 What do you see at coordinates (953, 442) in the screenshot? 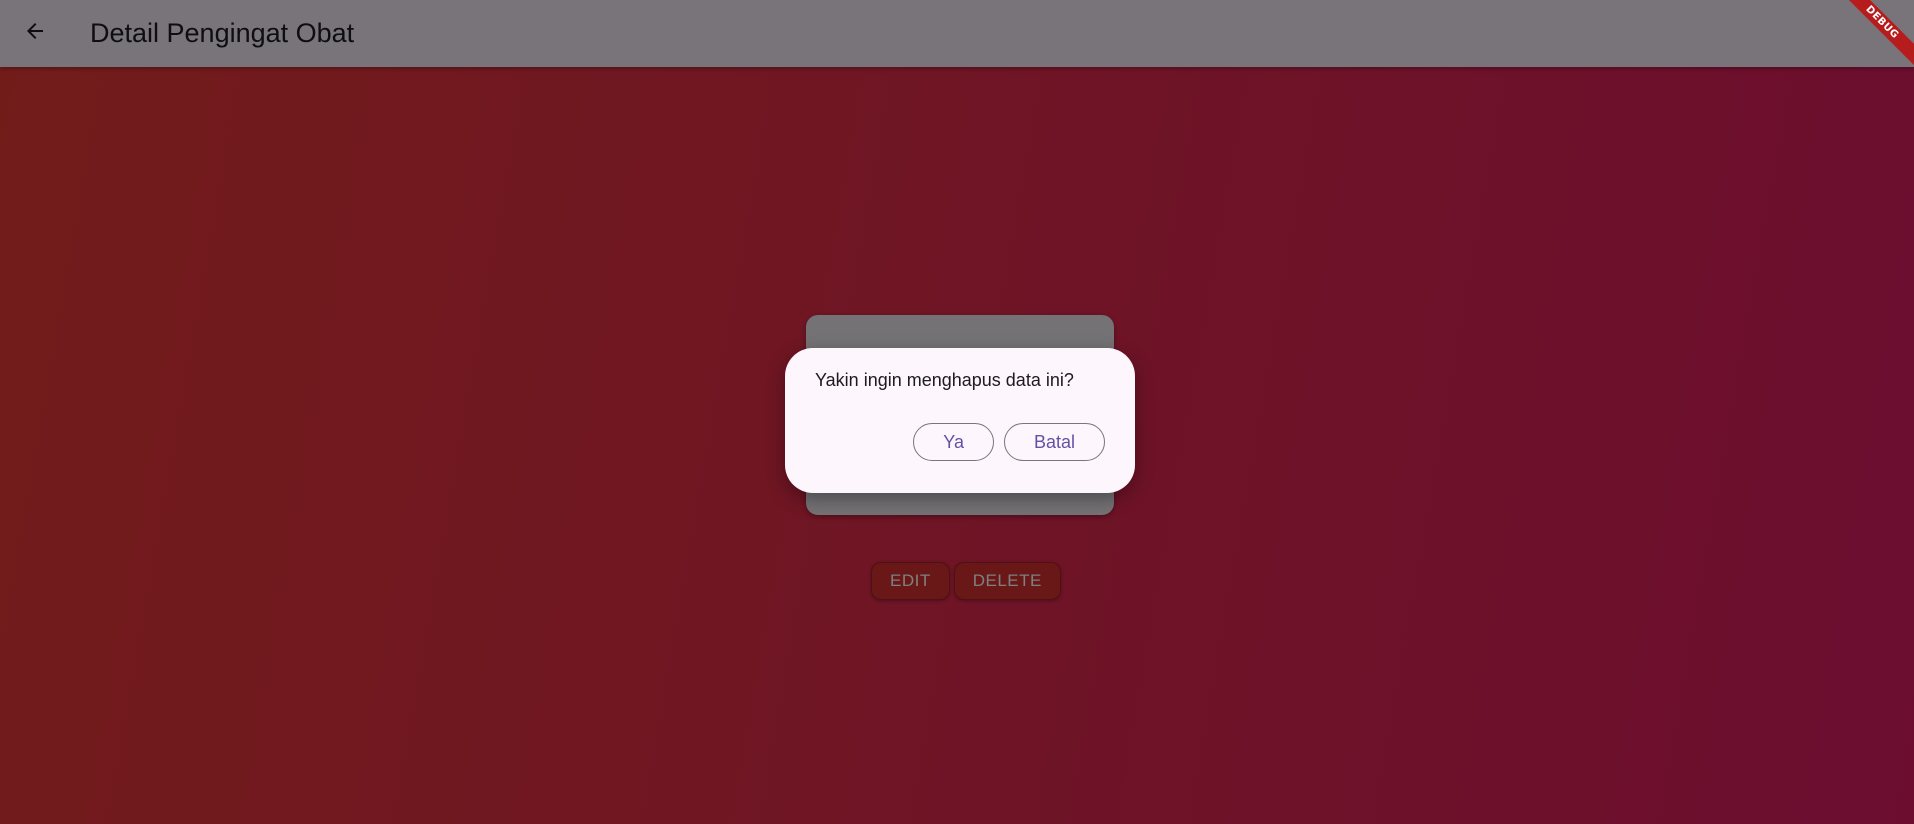
I see `confirm-button: Ya` at bounding box center [953, 442].